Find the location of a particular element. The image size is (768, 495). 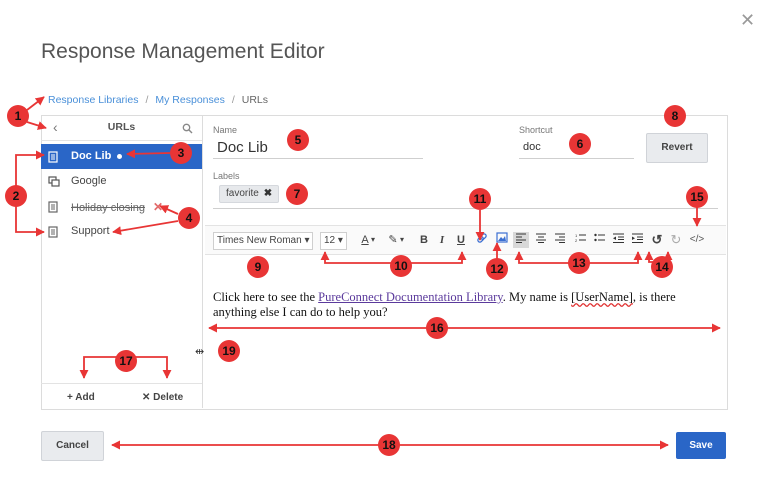

callout-badge: 7 is located at coordinates (297, 194).